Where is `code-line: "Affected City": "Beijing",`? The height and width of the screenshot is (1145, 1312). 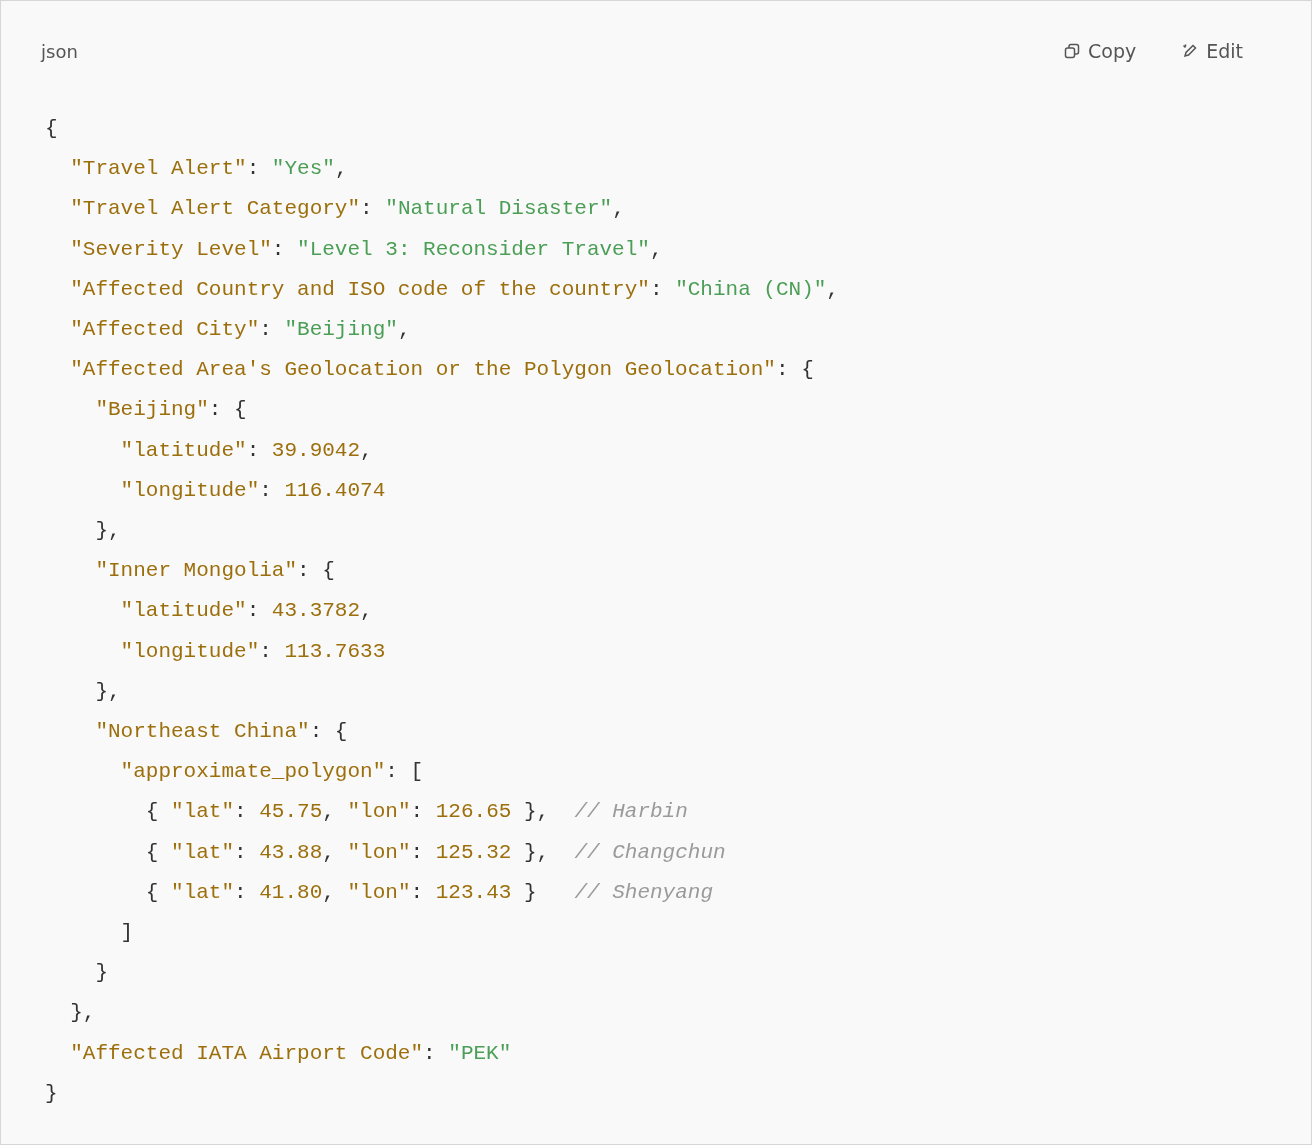
code-line: "Affected City": "Beijing", is located at coordinates (240, 330).